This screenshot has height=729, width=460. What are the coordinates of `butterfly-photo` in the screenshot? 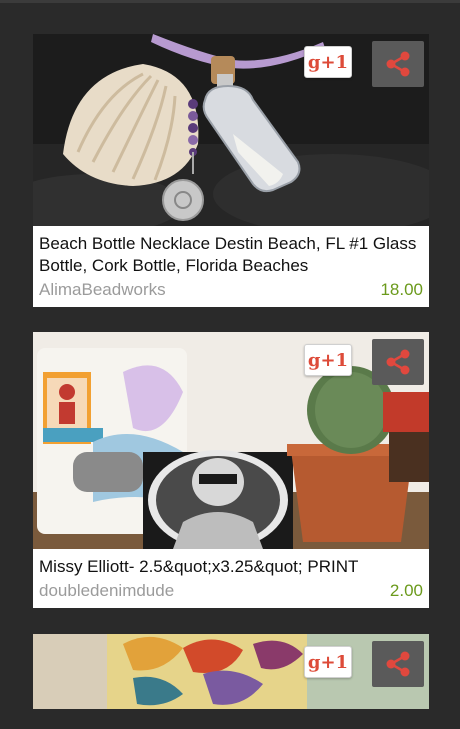 It's located at (231, 671).